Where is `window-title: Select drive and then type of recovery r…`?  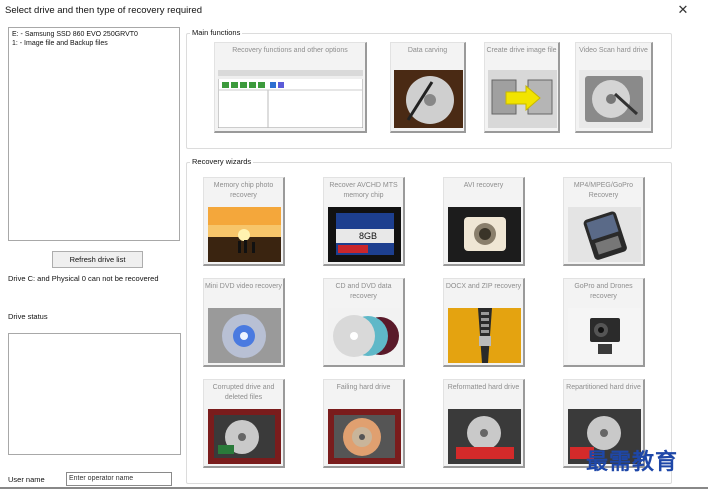 window-title: Select drive and then type of recovery r… is located at coordinates (103, 10).